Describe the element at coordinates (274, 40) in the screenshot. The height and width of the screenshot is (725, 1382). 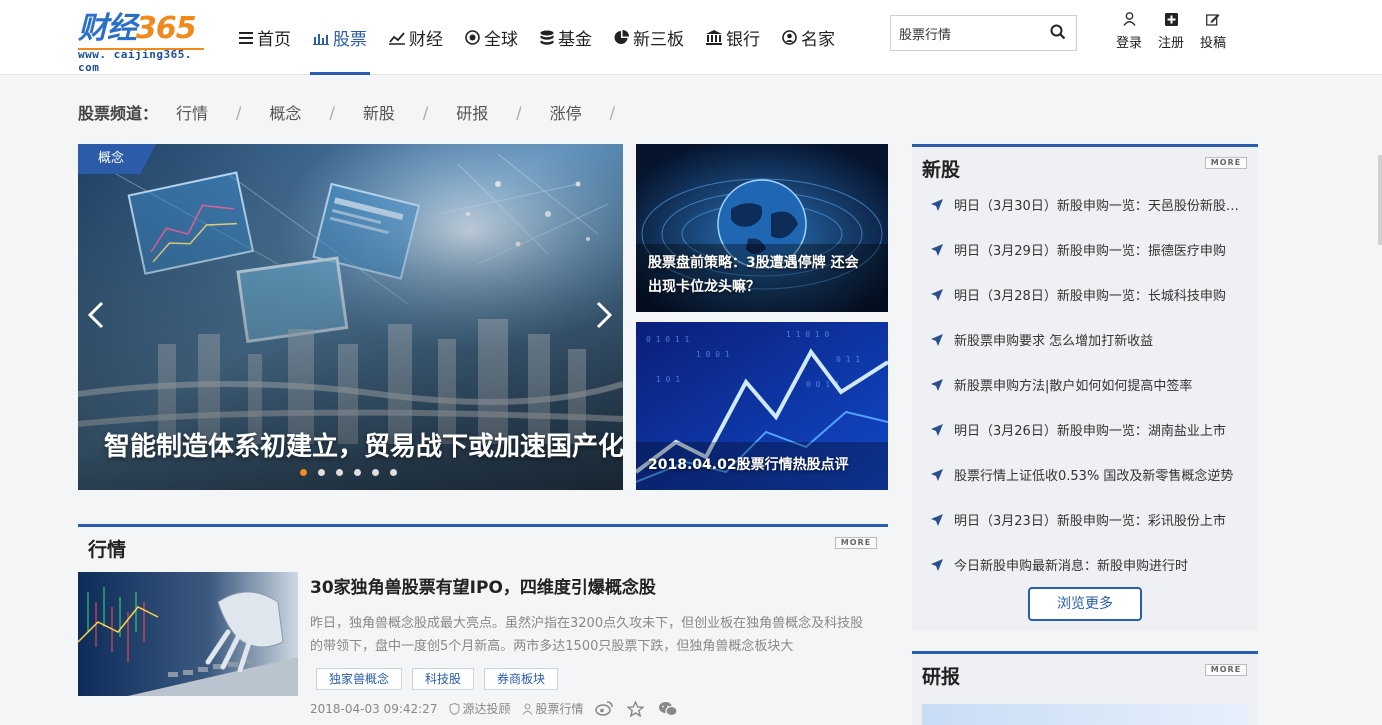
I see `nav-item-label: 首页` at that location.